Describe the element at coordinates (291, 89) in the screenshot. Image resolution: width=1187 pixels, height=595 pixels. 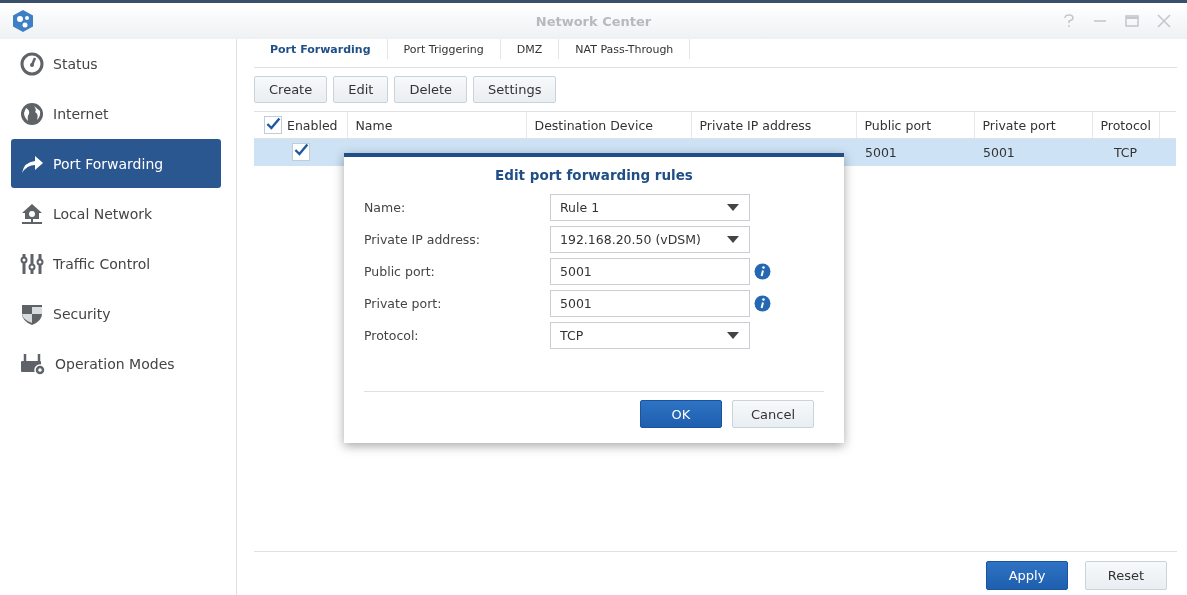
I see `toolbar-button: Create` at that location.